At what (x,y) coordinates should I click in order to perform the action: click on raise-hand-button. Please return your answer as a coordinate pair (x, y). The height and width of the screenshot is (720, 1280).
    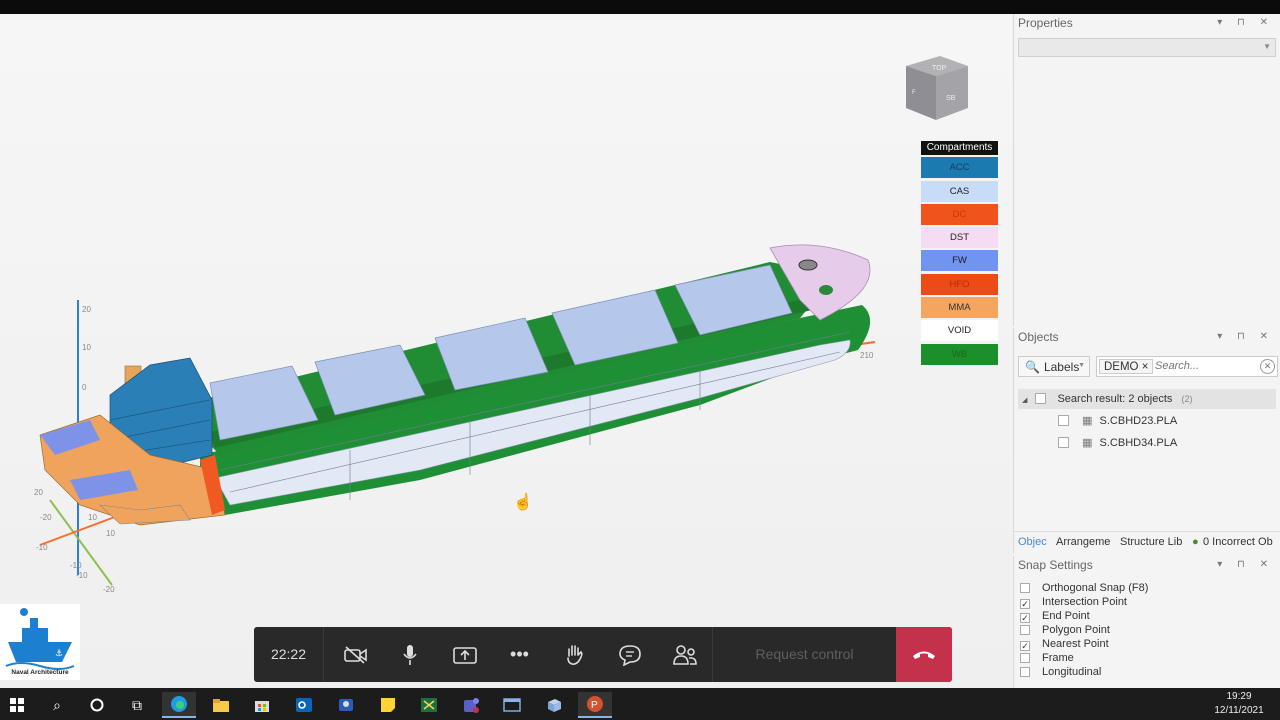
    Looking at the image, I should click on (574, 654).